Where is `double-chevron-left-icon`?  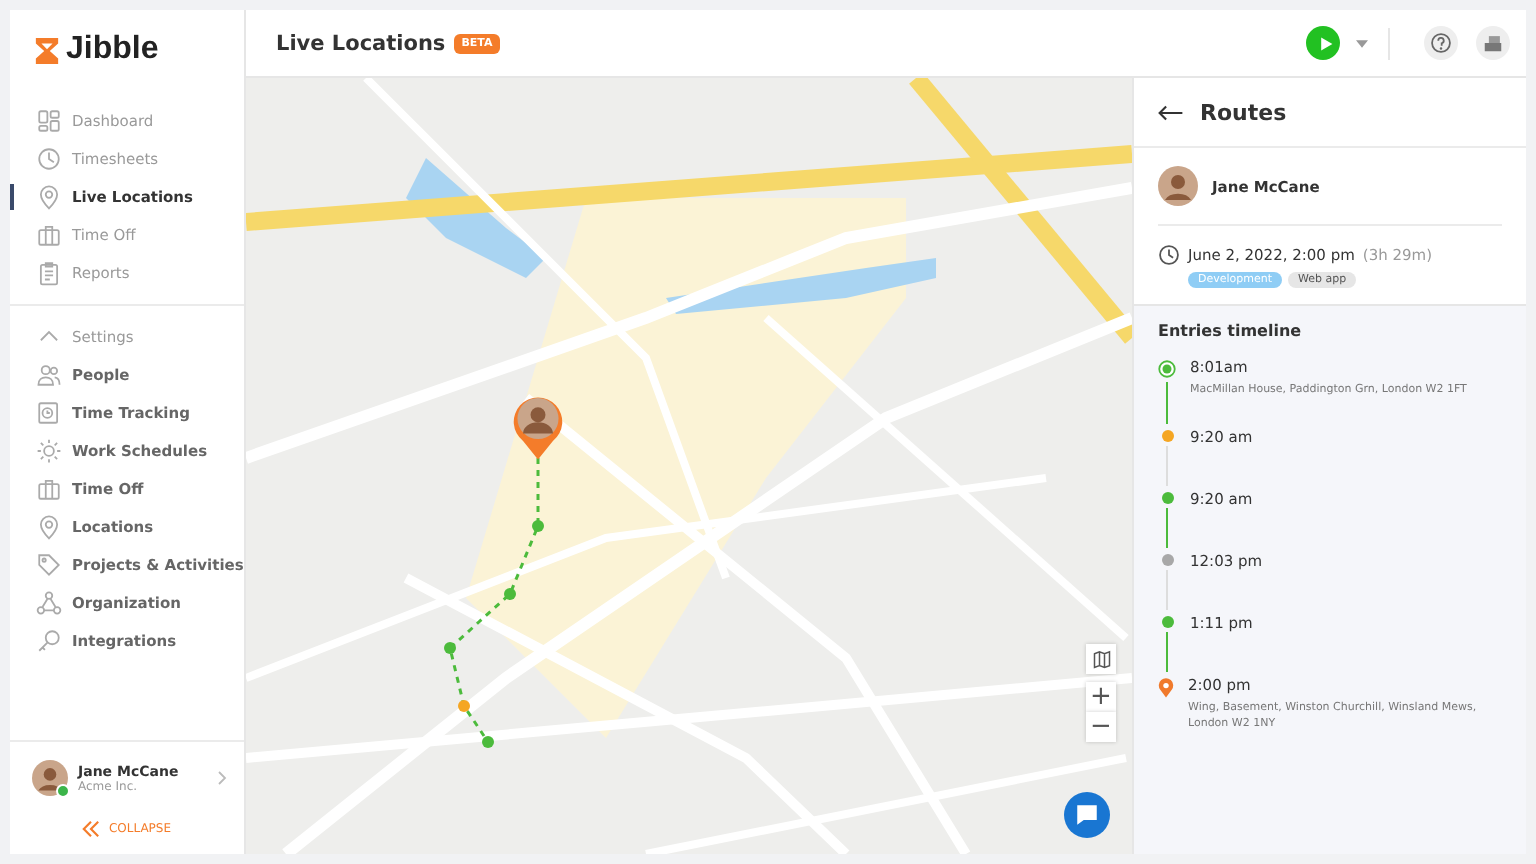
double-chevron-left-icon is located at coordinates (91, 829).